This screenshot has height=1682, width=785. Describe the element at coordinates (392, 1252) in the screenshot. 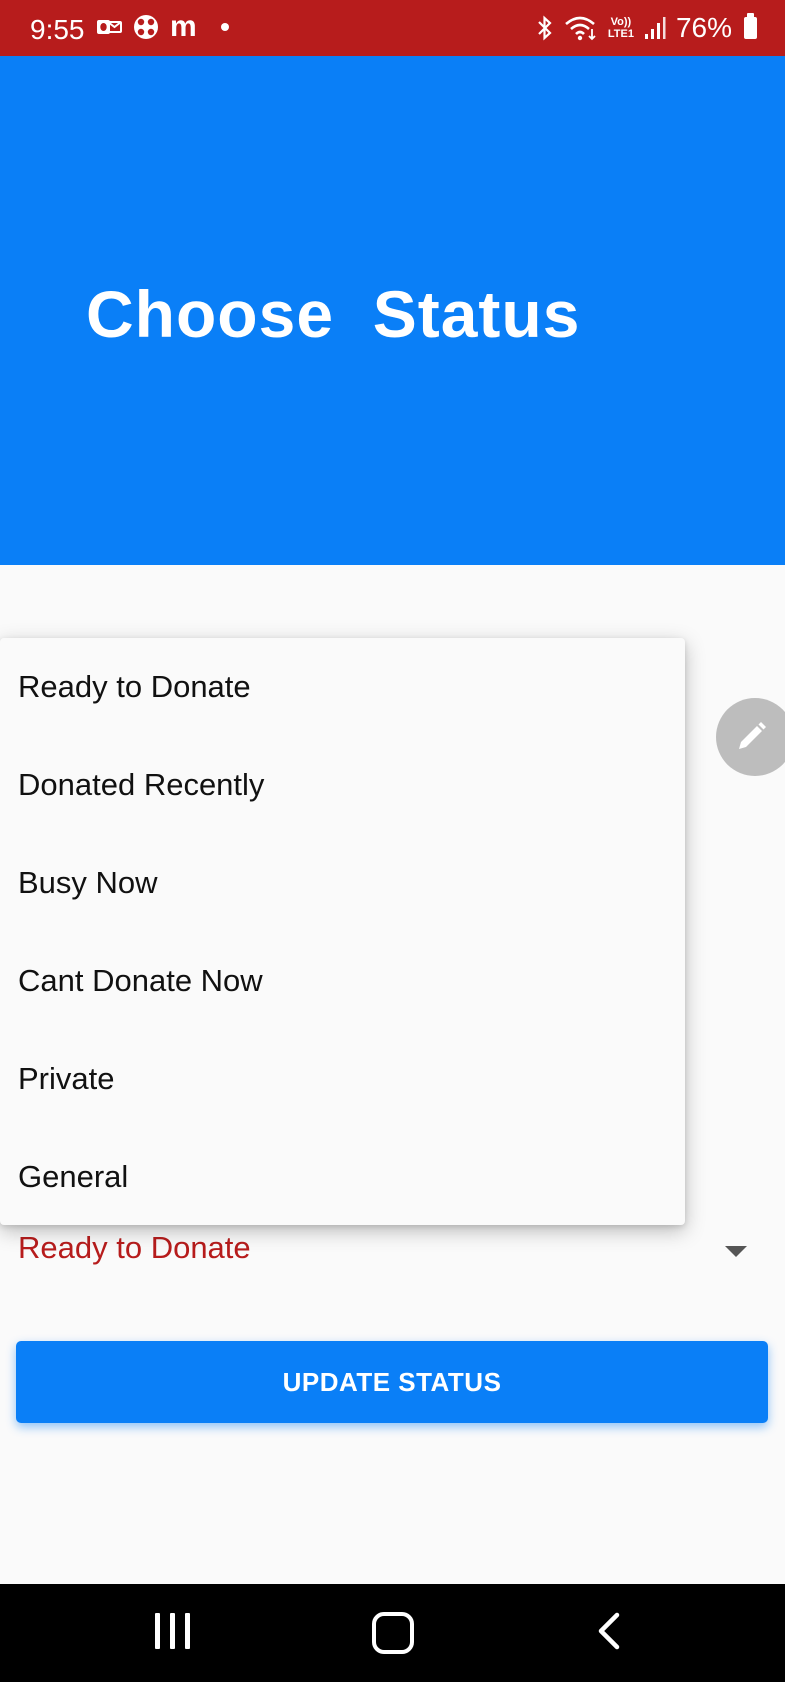

I see `status-select: Ready to Donate` at that location.